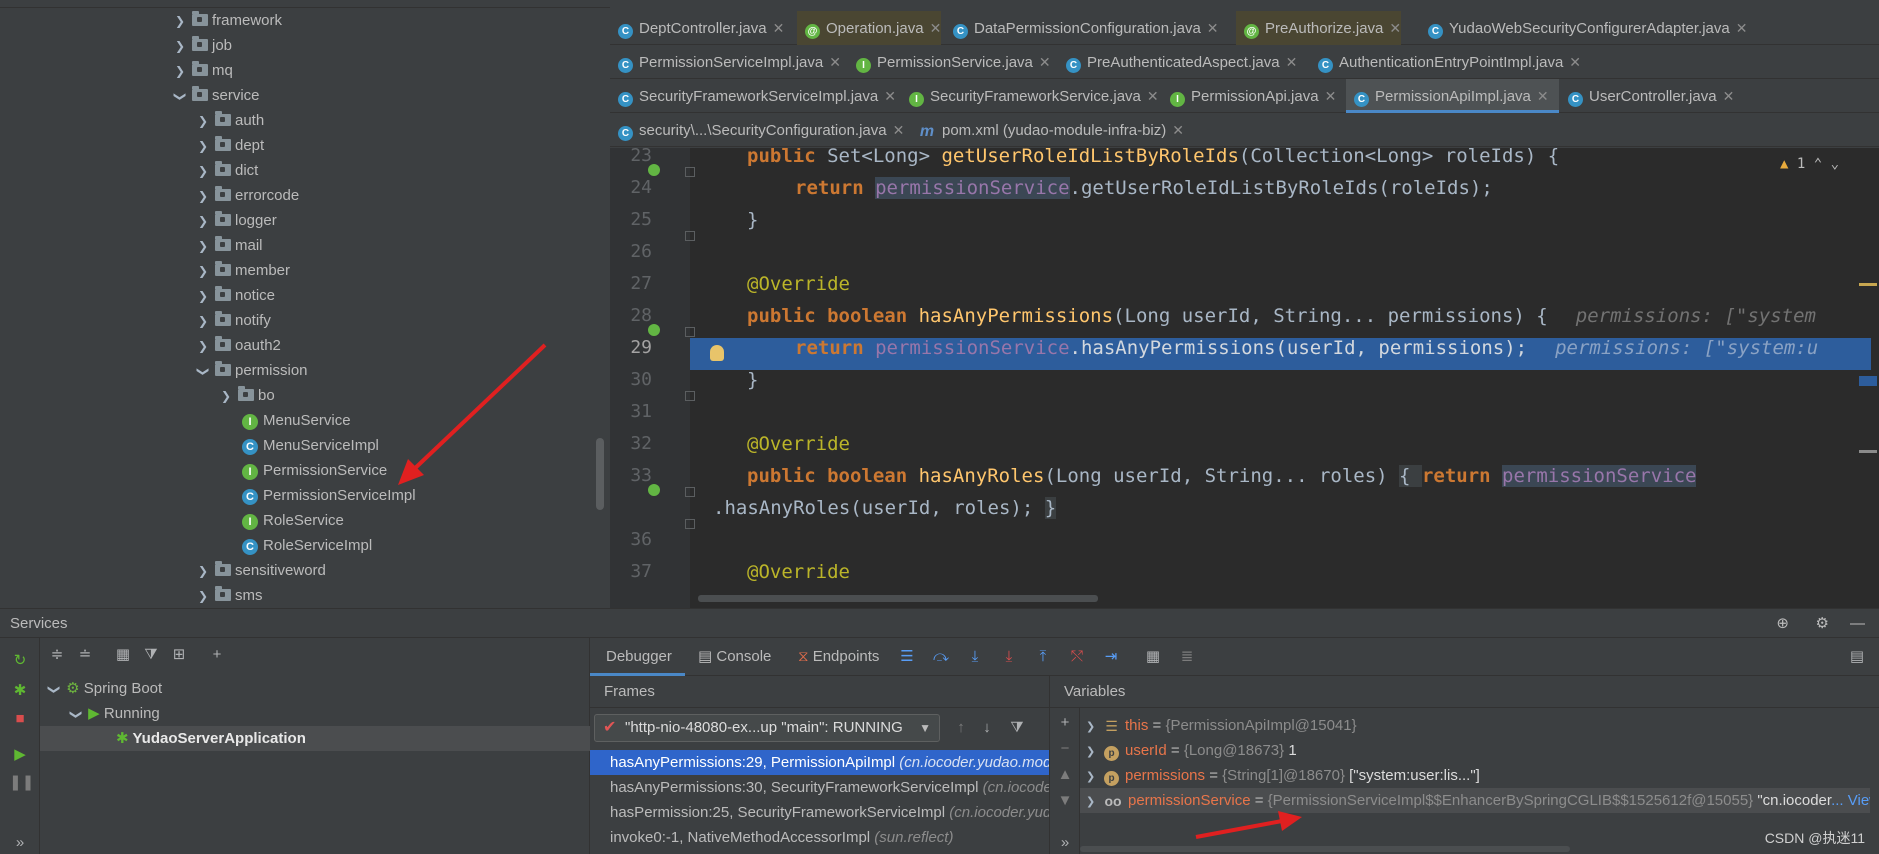 The width and height of the screenshot is (1879, 854). Describe the element at coordinates (1249, 96) in the screenshot. I see `tab-permissionapi: I PermissionApi.java ✕` at that location.